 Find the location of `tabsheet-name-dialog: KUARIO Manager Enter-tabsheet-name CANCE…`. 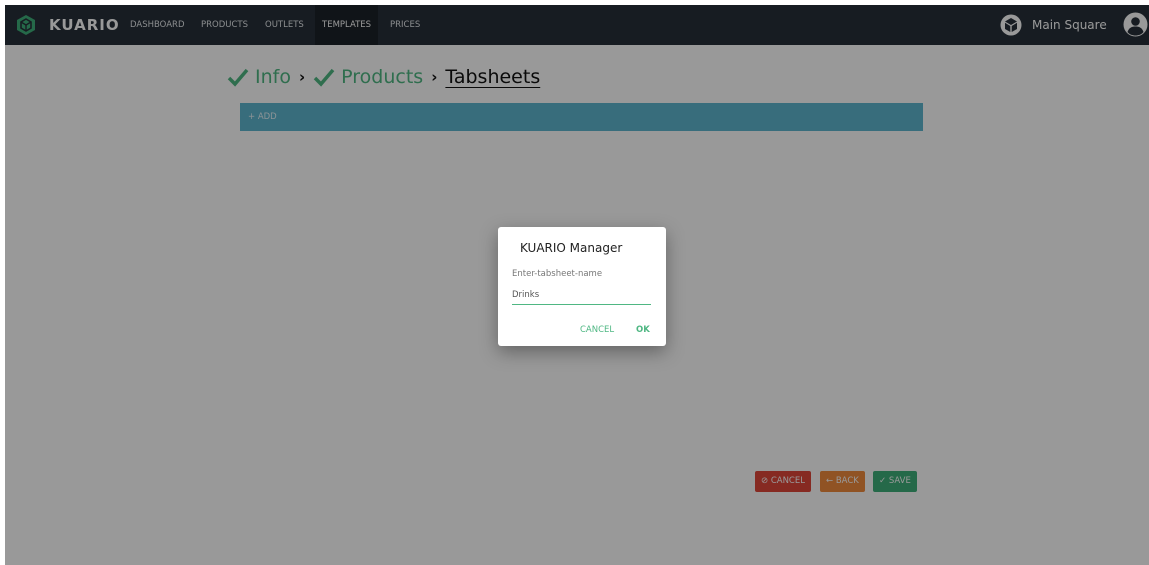

tabsheet-name-dialog: KUARIO Manager Enter-tabsheet-name CANCE… is located at coordinates (582, 286).